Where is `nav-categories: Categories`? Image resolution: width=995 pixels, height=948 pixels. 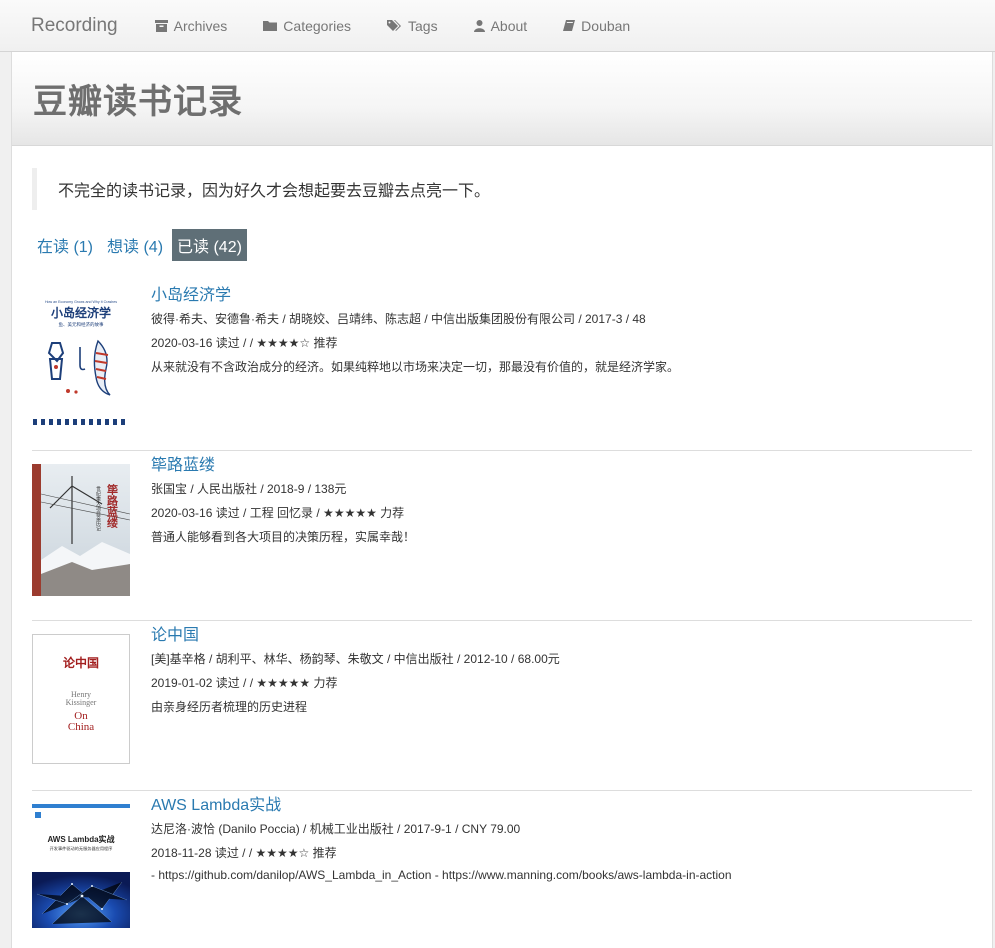 nav-categories: Categories is located at coordinates (307, 26).